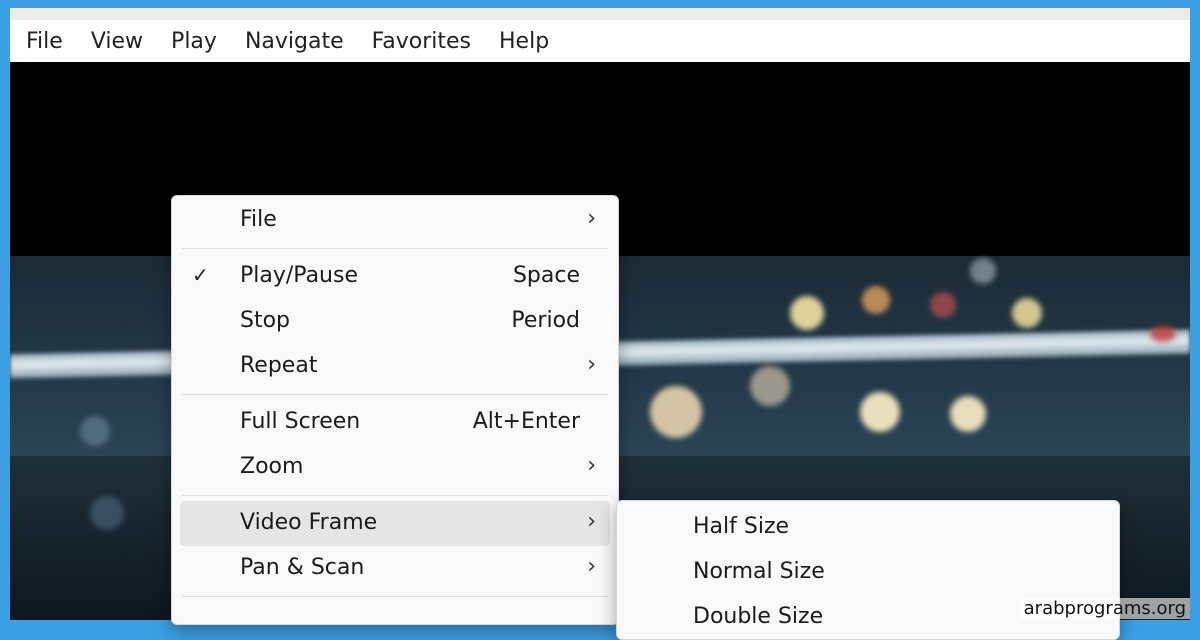  What do you see at coordinates (421, 41) in the screenshot?
I see `menu-favorites: Favorites` at bounding box center [421, 41].